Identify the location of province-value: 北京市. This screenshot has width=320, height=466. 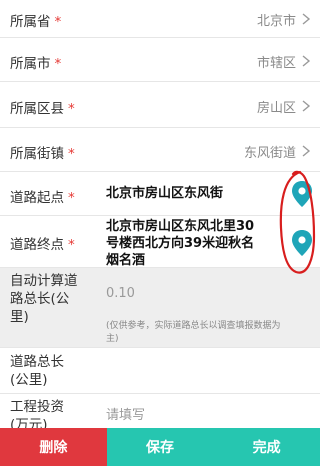
(276, 21).